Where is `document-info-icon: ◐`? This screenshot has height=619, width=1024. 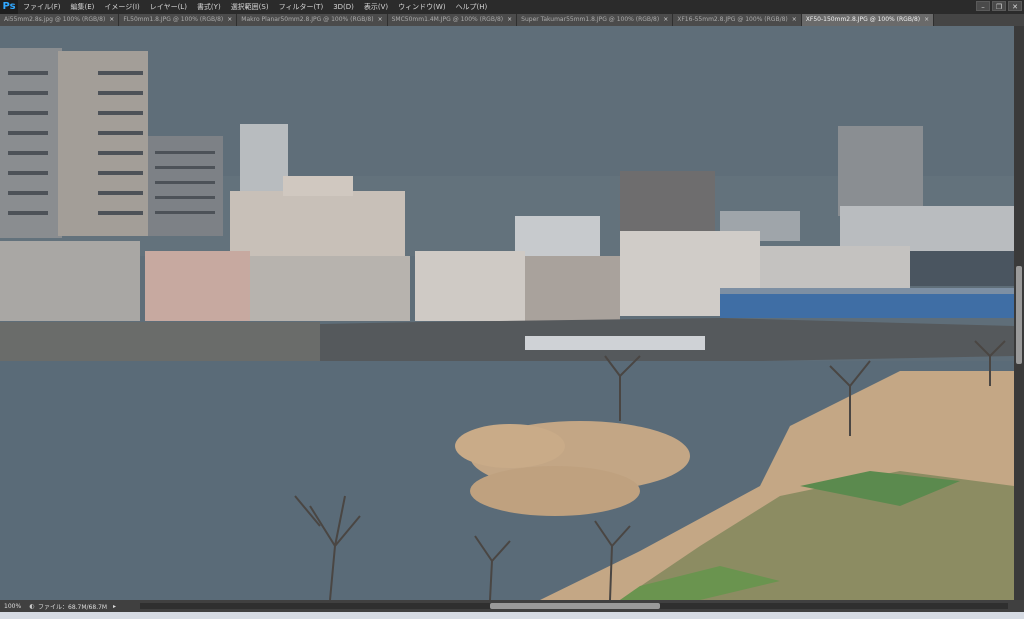
document-info-icon: ◐ is located at coordinates (32, 606).